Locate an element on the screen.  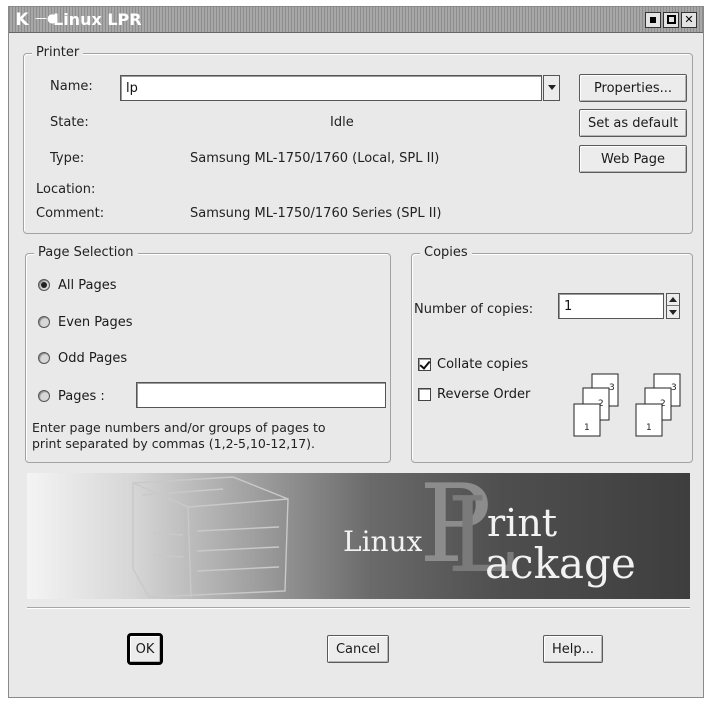
radio-all-pages-label: All Pages is located at coordinates (87, 285).